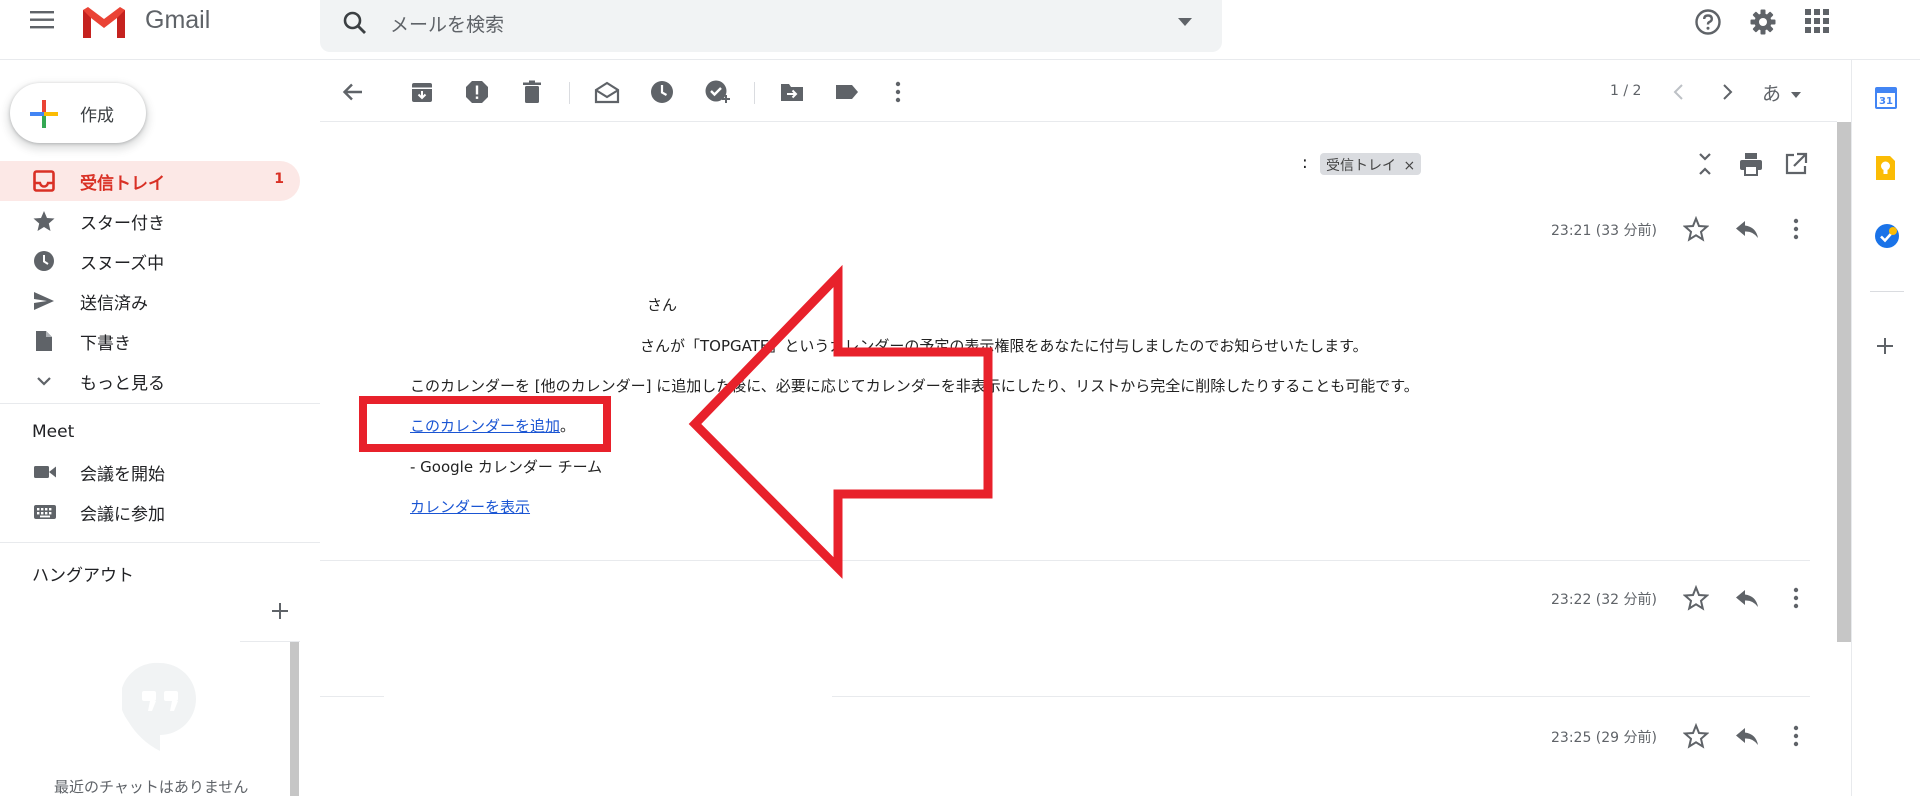 Image resolution: width=1920 pixels, height=797 pixels. Describe the element at coordinates (485, 426) in the screenshot. I see `add-calendar-link: このカレンダーを追加` at that location.